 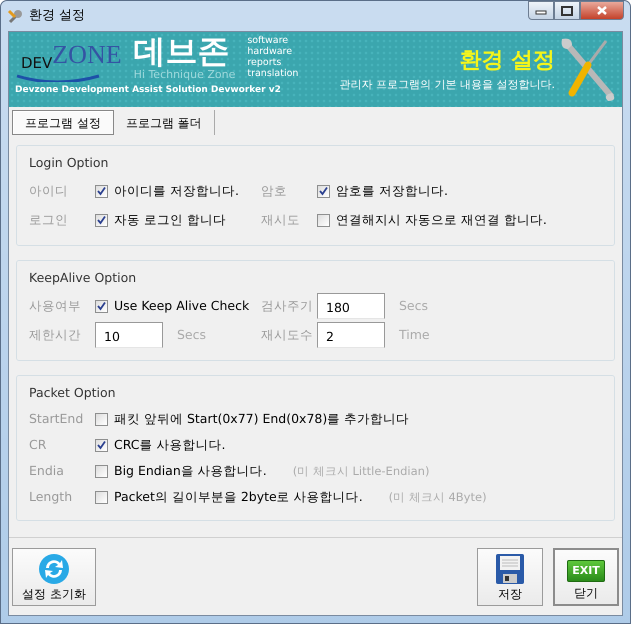 What do you see at coordinates (47, 471) in the screenshot?
I see `field-label: Endia` at bounding box center [47, 471].